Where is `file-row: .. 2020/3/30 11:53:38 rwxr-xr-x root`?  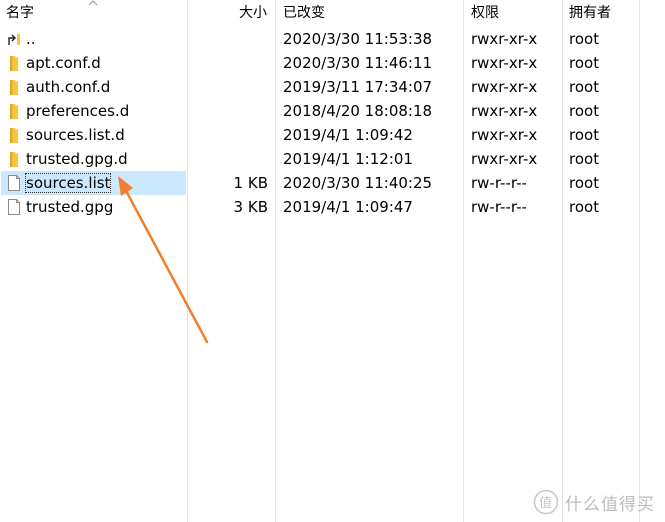 file-row: .. 2020/3/30 11:53:38 rwxr-xr-x root is located at coordinates (332, 39).